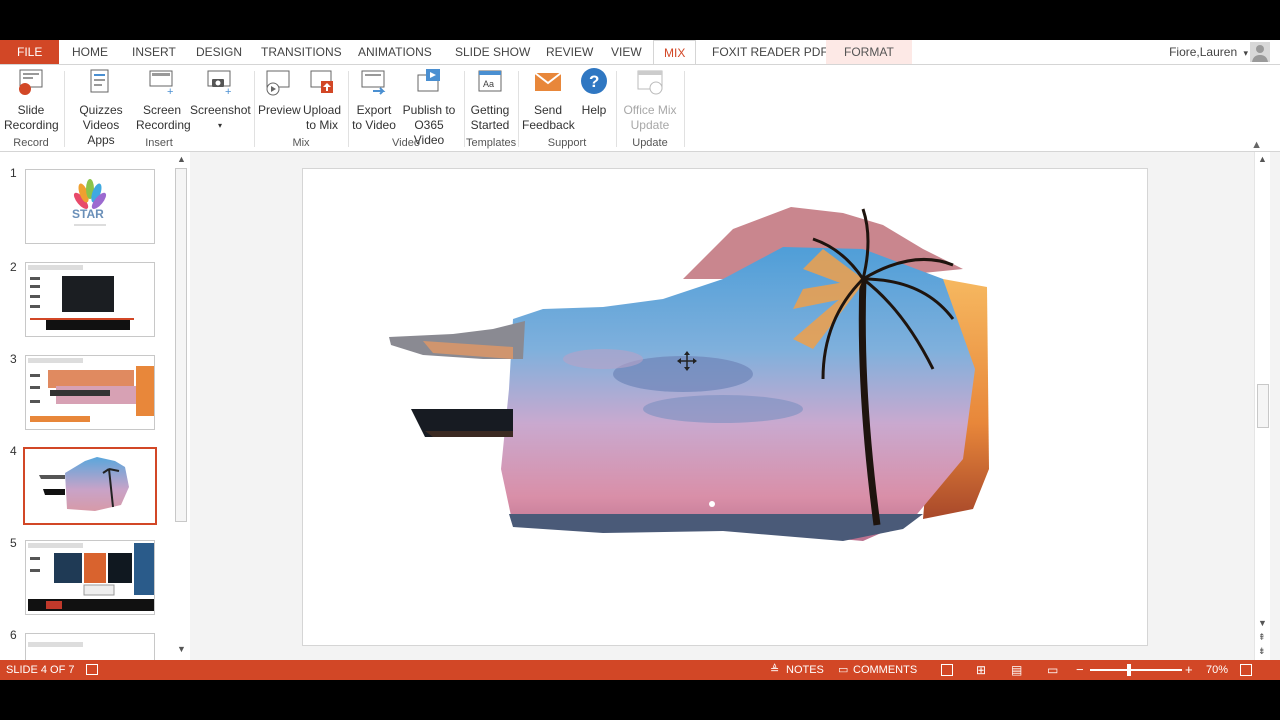 The image size is (1280, 720). I want to click on send-feedback-label-2: Feedback, so click(548, 125).